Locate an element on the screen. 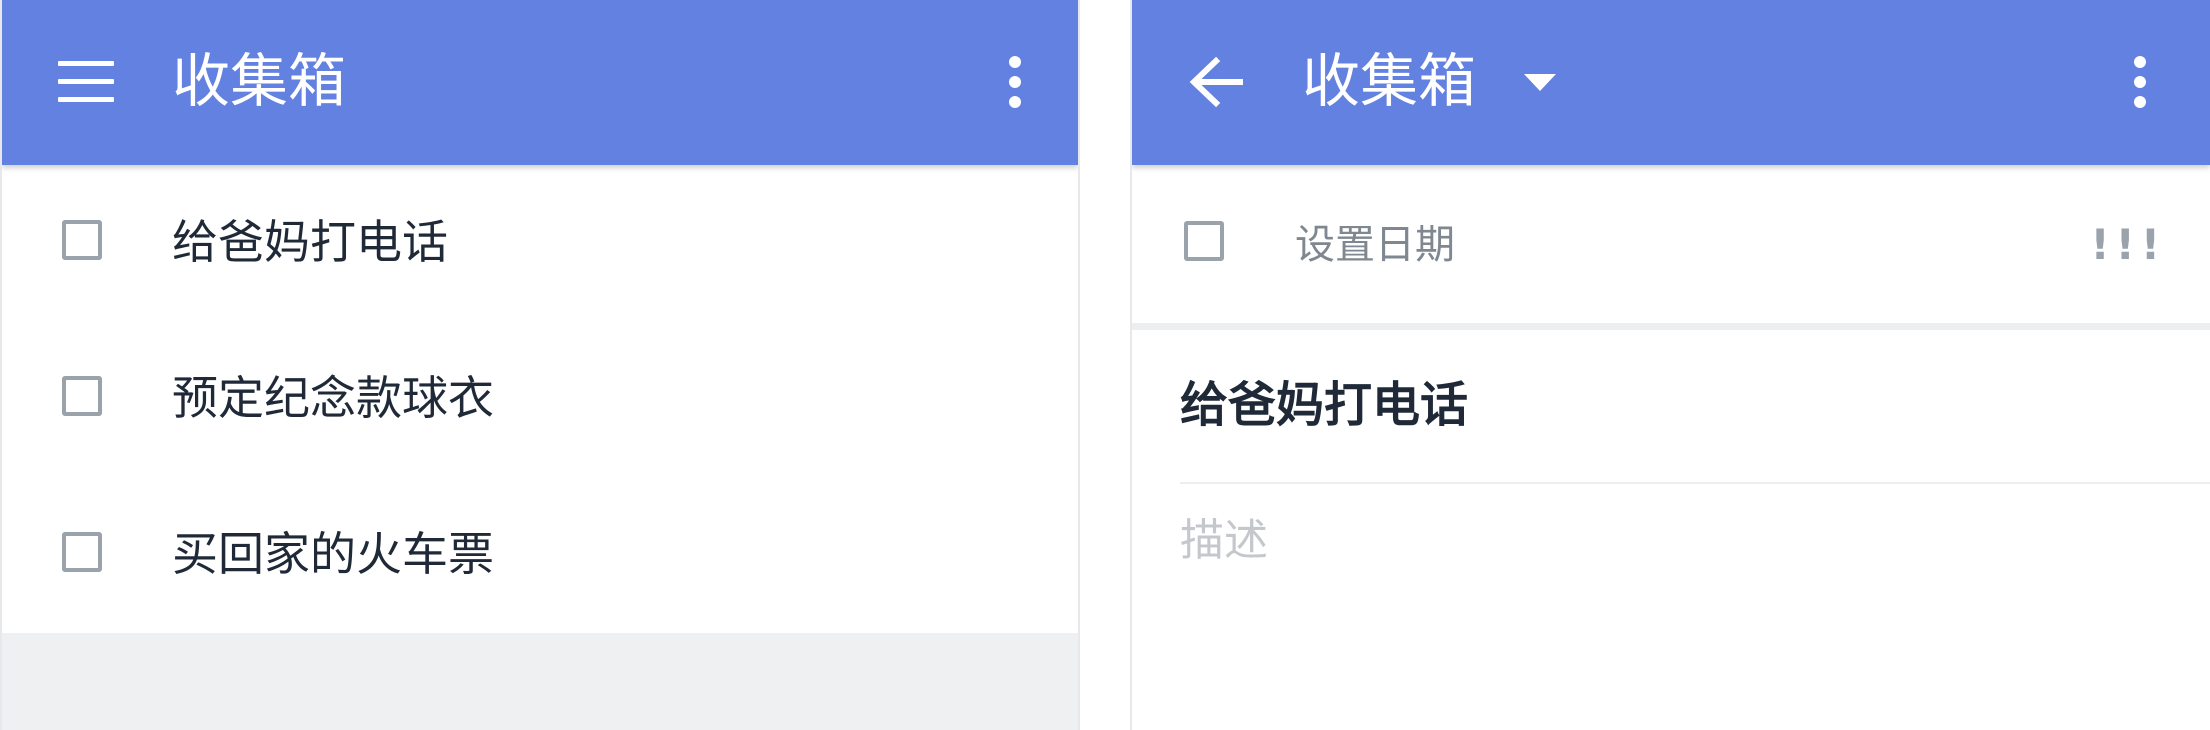 The width and height of the screenshot is (2210, 730). task-row: 给爸妈打电话 is located at coordinates (540, 243).